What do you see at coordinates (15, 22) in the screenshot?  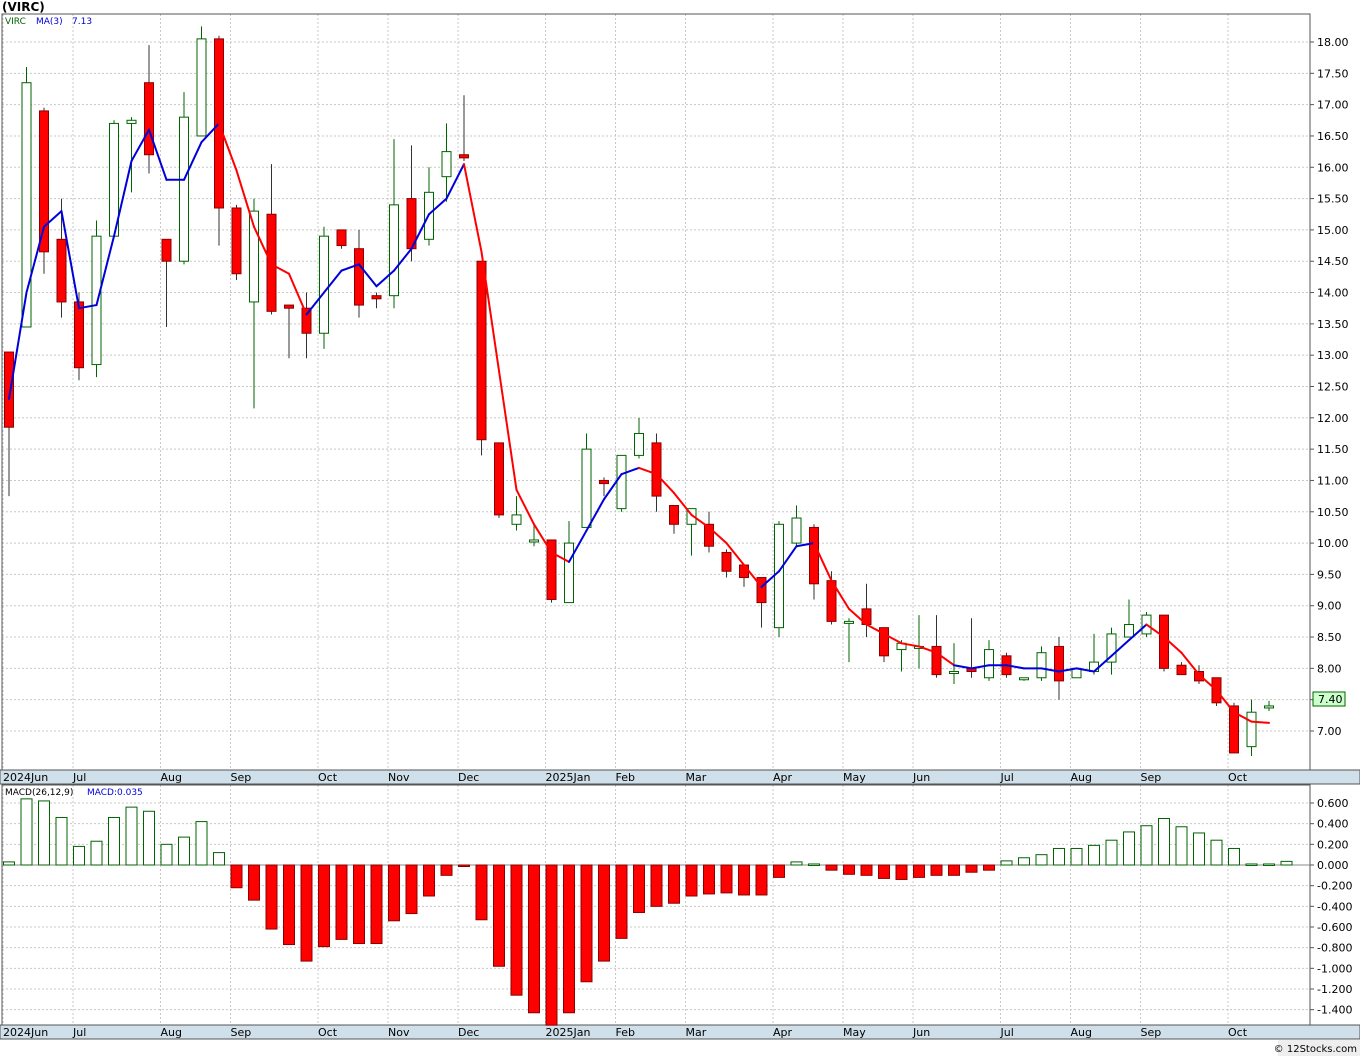 I see `legend-symbol: VIRC` at bounding box center [15, 22].